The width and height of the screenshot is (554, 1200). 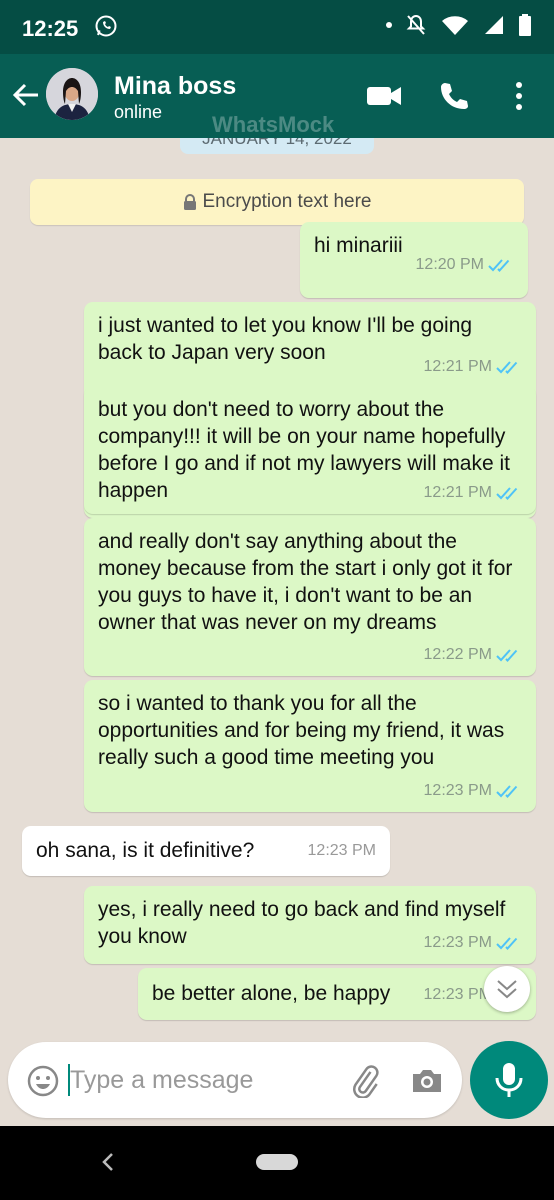 I want to click on message-bubble-incoming: oh sana, is it definitive? 12:23 PM, so click(x=206, y=851).